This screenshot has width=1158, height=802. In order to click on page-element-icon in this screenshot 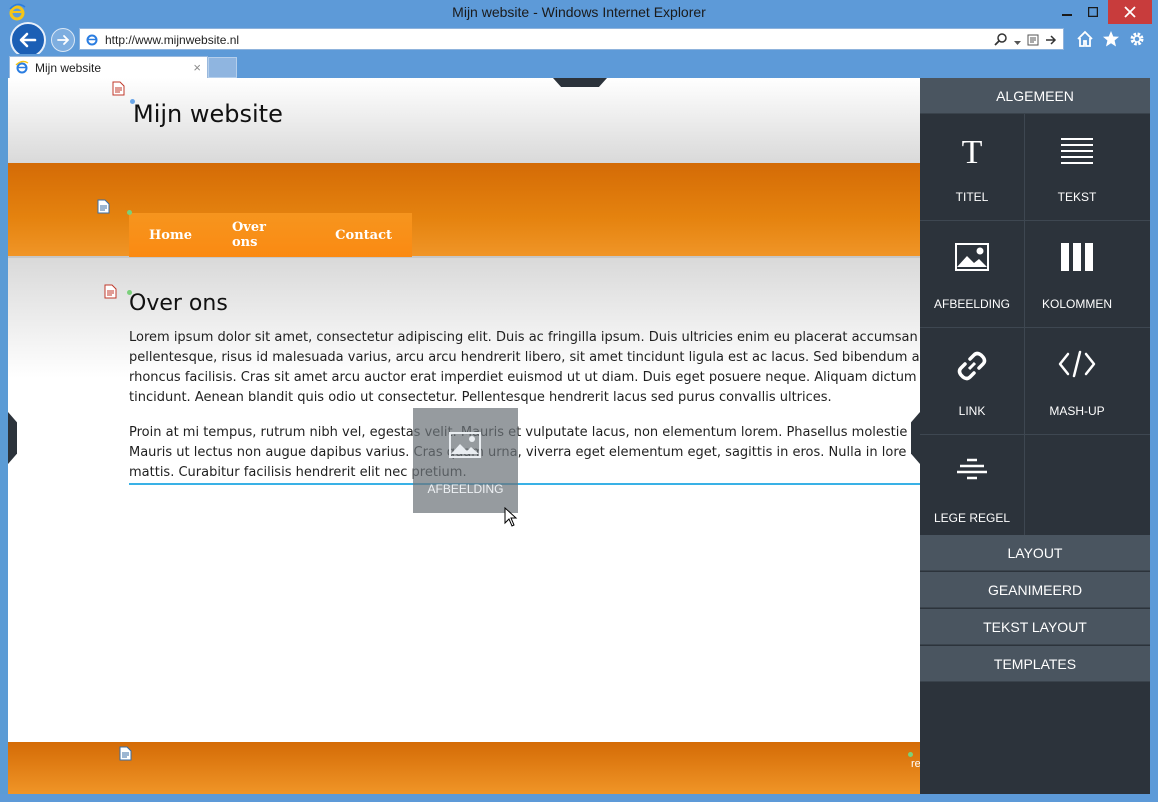, I will do `click(118, 91)`.